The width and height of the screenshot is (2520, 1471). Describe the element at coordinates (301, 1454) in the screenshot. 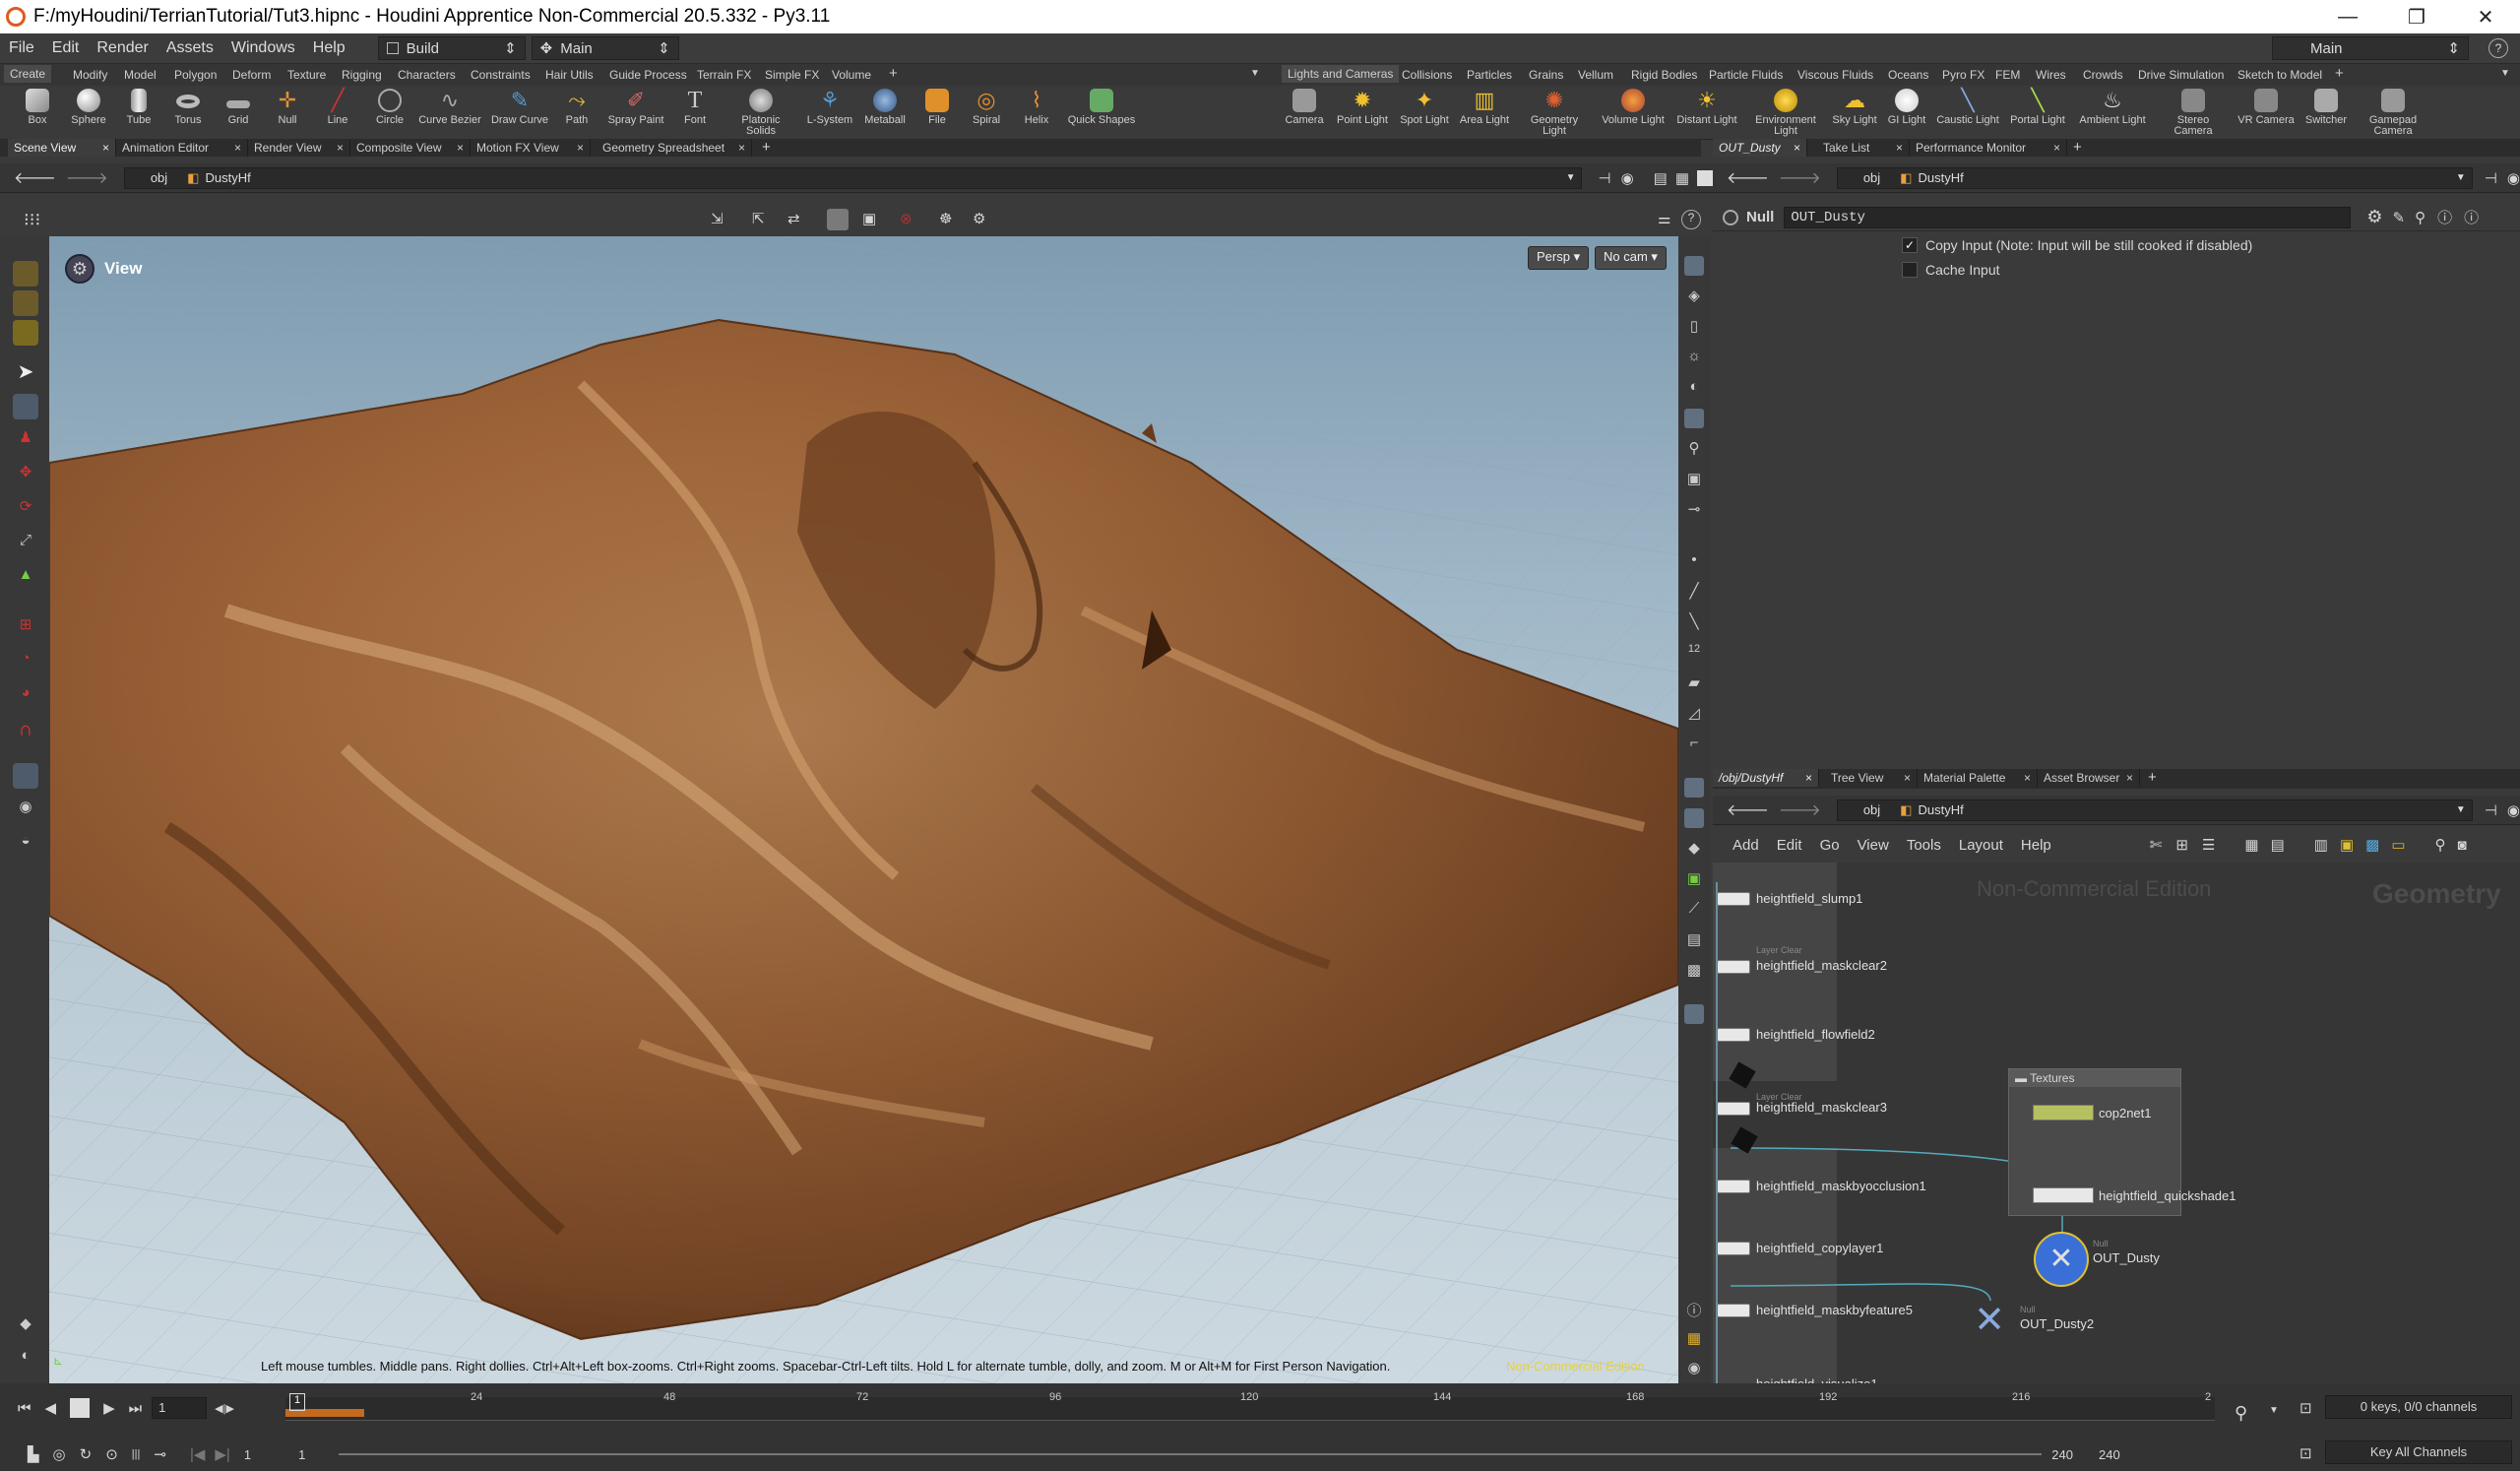

I see `range-start-alt: 1` at that location.